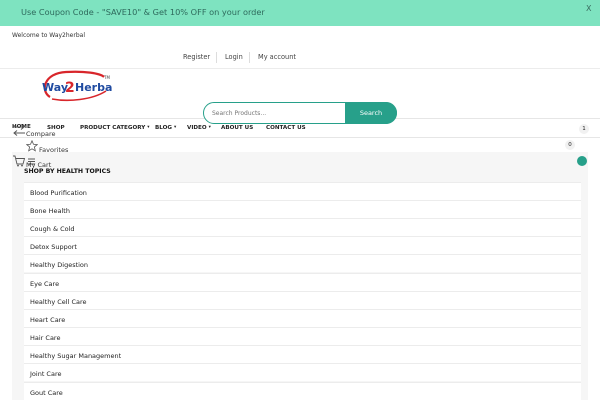  Describe the element at coordinates (302, 391) in the screenshot. I see `menu-item-gout-care: Gout Care` at that location.